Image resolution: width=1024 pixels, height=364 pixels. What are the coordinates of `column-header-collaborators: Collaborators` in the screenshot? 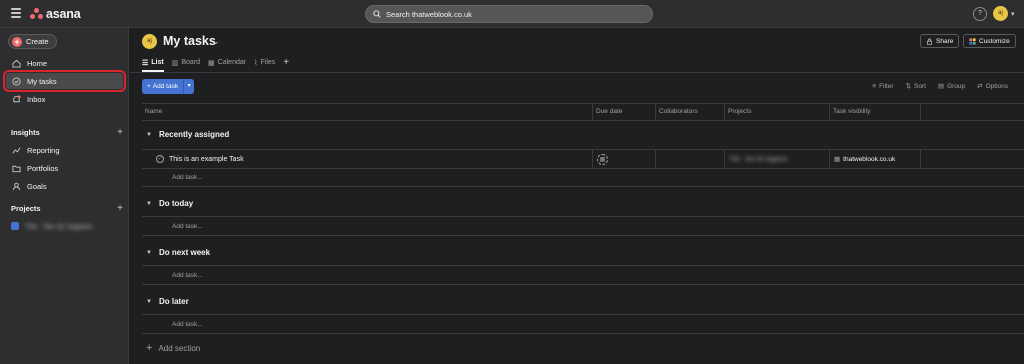 It's located at (689, 112).